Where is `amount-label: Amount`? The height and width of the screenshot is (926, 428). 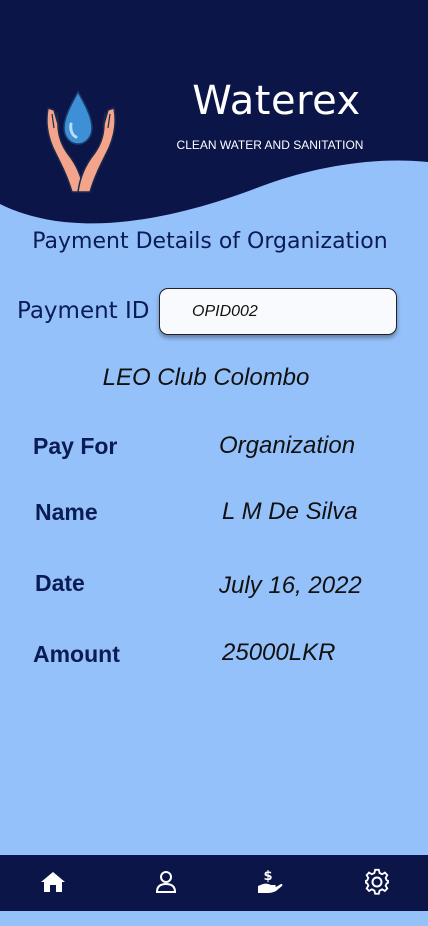 amount-label: Amount is located at coordinates (76, 654).